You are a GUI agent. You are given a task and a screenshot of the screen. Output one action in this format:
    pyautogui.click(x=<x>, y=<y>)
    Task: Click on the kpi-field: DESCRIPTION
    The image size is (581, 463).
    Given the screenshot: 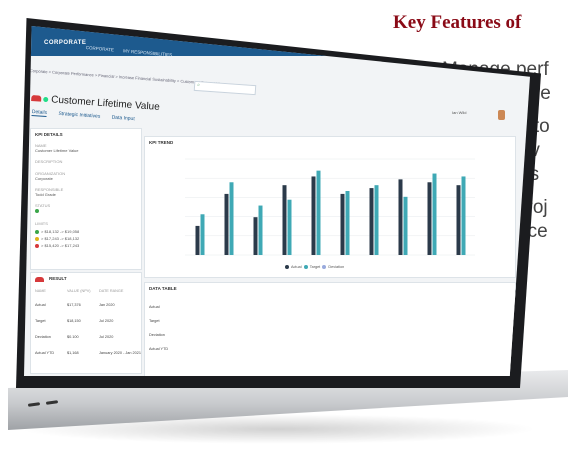 What is the action you would take?
    pyautogui.click(x=48, y=161)
    